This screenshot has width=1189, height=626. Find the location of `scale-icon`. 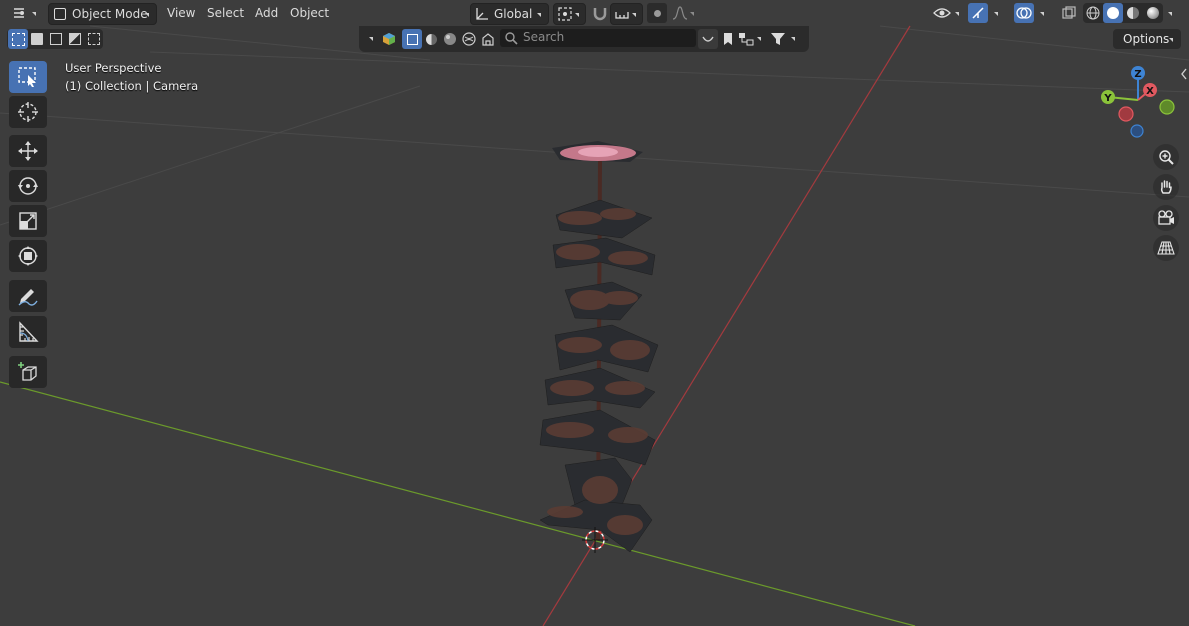

scale-icon is located at coordinates (28, 221).